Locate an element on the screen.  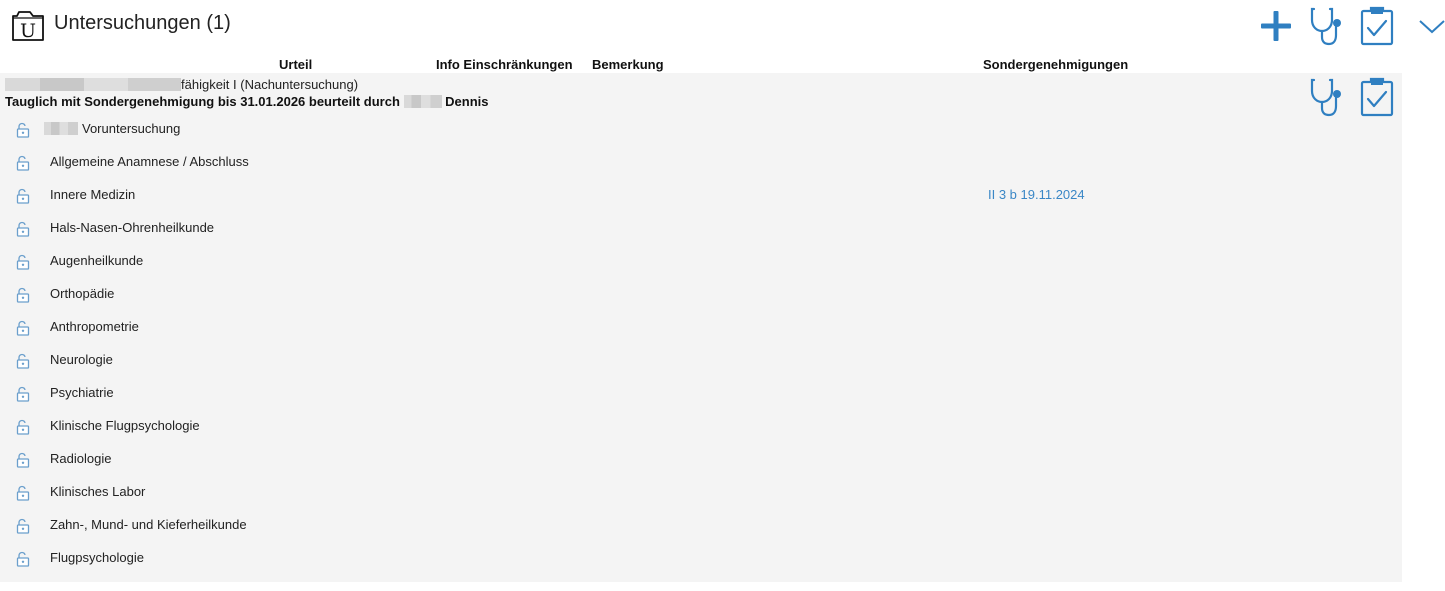
add-button is located at coordinates (1276, 26).